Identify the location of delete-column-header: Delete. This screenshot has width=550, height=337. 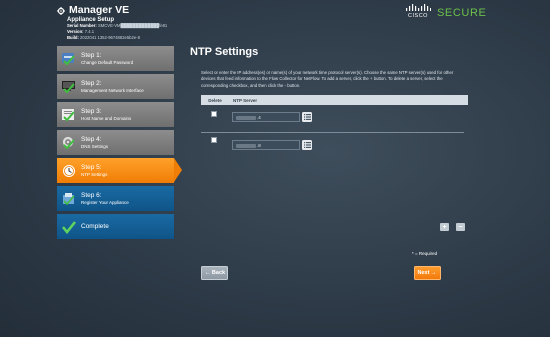
(215, 100).